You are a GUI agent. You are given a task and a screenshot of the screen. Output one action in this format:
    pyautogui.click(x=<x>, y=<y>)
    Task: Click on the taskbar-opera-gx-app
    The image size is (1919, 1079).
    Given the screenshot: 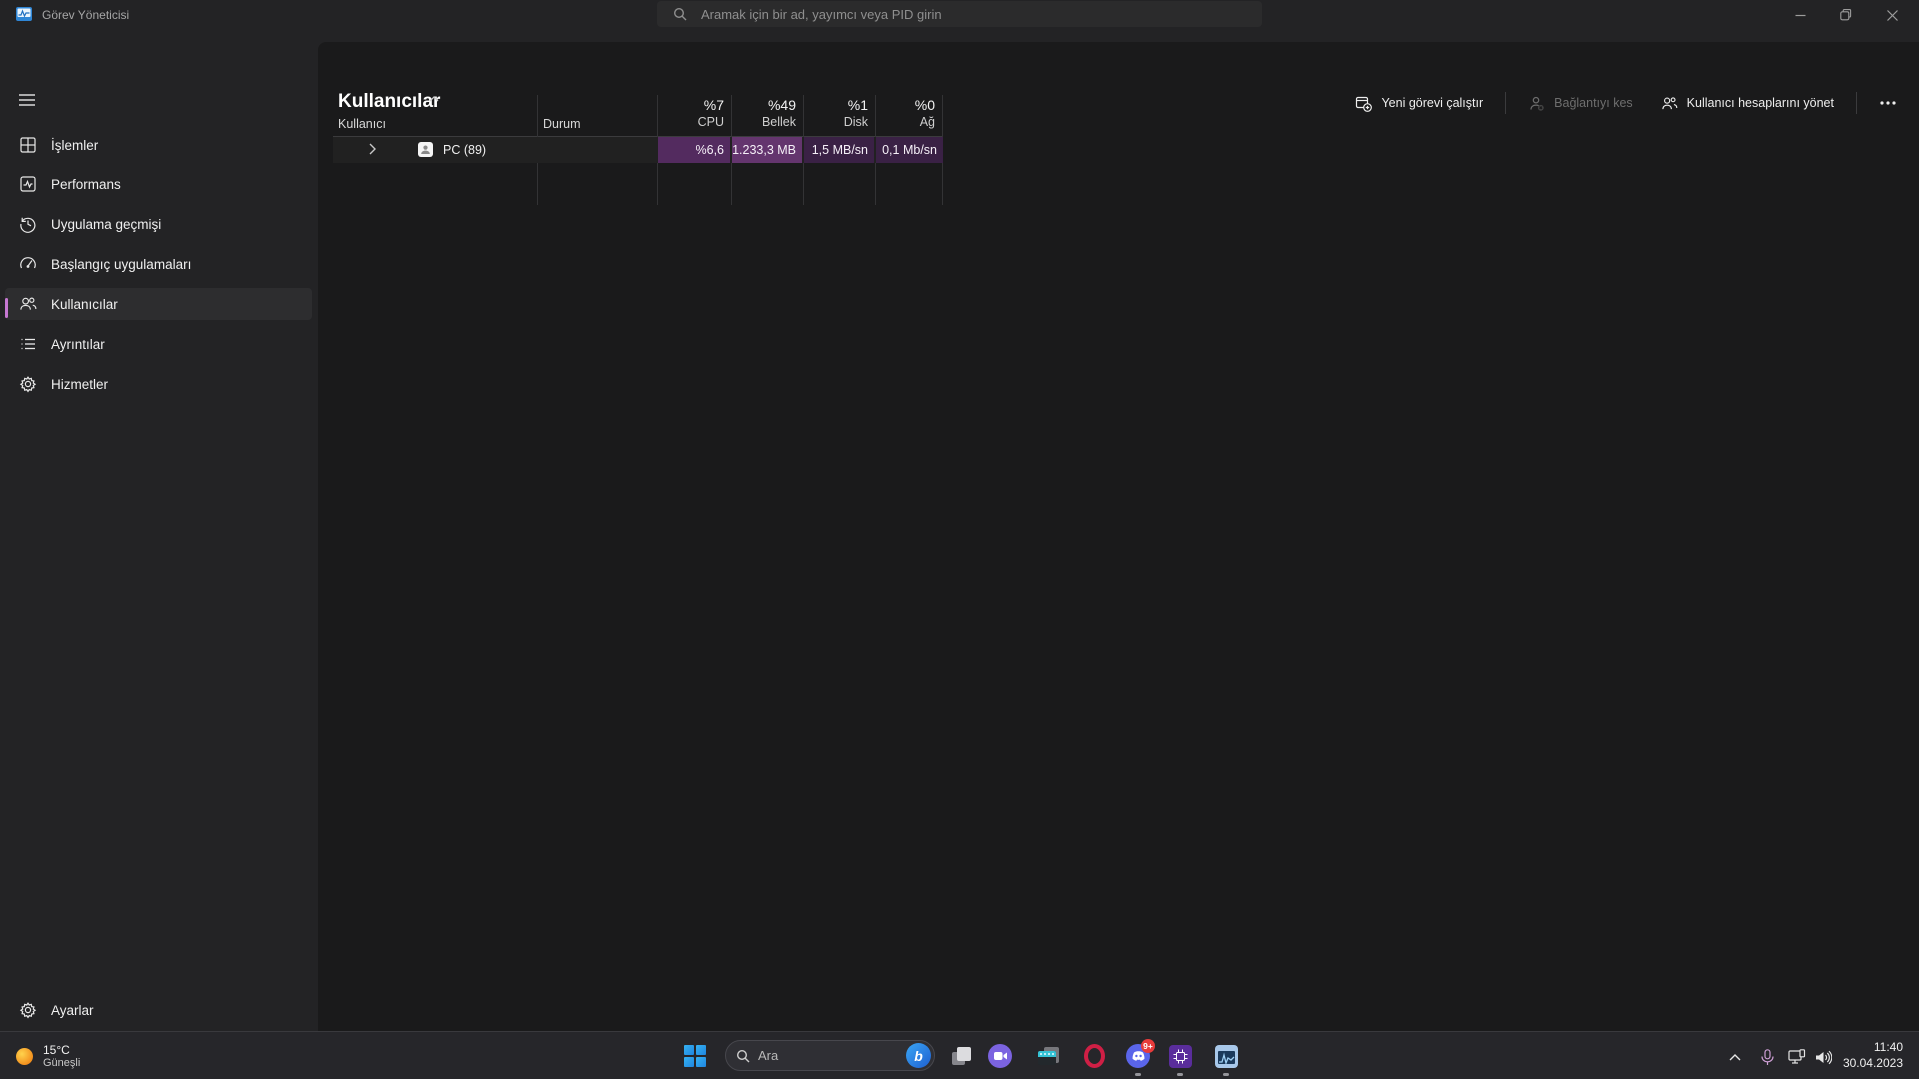 What is the action you would take?
    pyautogui.click(x=1094, y=1056)
    